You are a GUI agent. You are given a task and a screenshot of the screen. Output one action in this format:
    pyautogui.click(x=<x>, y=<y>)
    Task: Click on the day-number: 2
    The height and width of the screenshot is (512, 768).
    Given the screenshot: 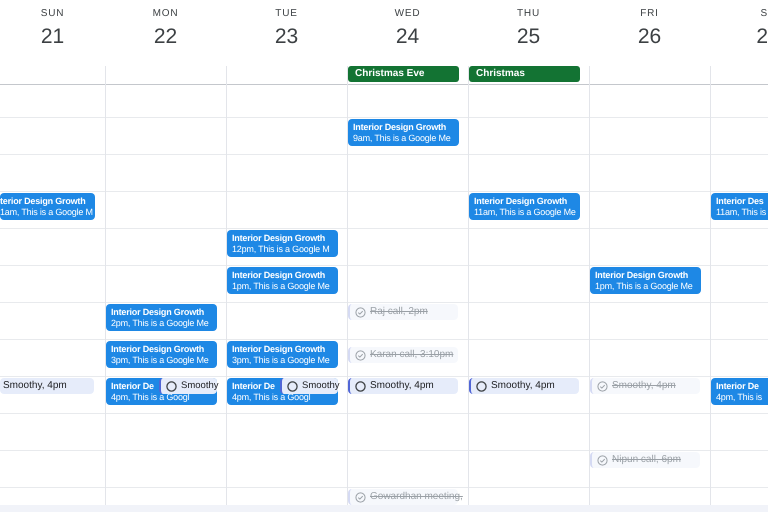 What is the action you would take?
    pyautogui.click(x=762, y=37)
    